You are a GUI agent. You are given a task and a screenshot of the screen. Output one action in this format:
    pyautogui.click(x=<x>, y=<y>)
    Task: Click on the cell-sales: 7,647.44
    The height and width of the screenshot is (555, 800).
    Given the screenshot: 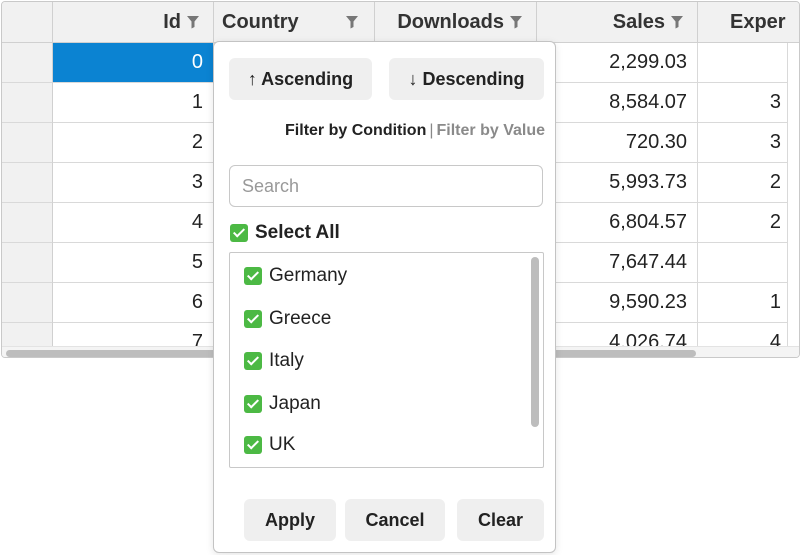 What is the action you would take?
    pyautogui.click(x=617, y=263)
    